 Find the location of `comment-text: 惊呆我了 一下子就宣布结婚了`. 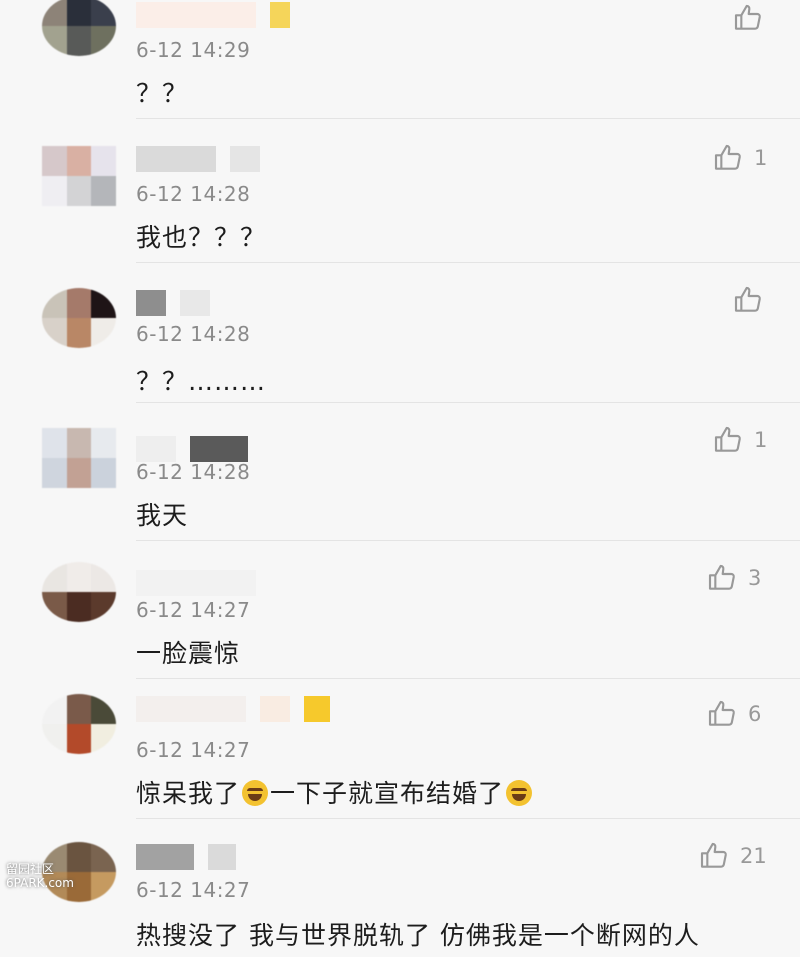

comment-text: 惊呆我了 一下子就宣布结婚了 is located at coordinates (335, 792).